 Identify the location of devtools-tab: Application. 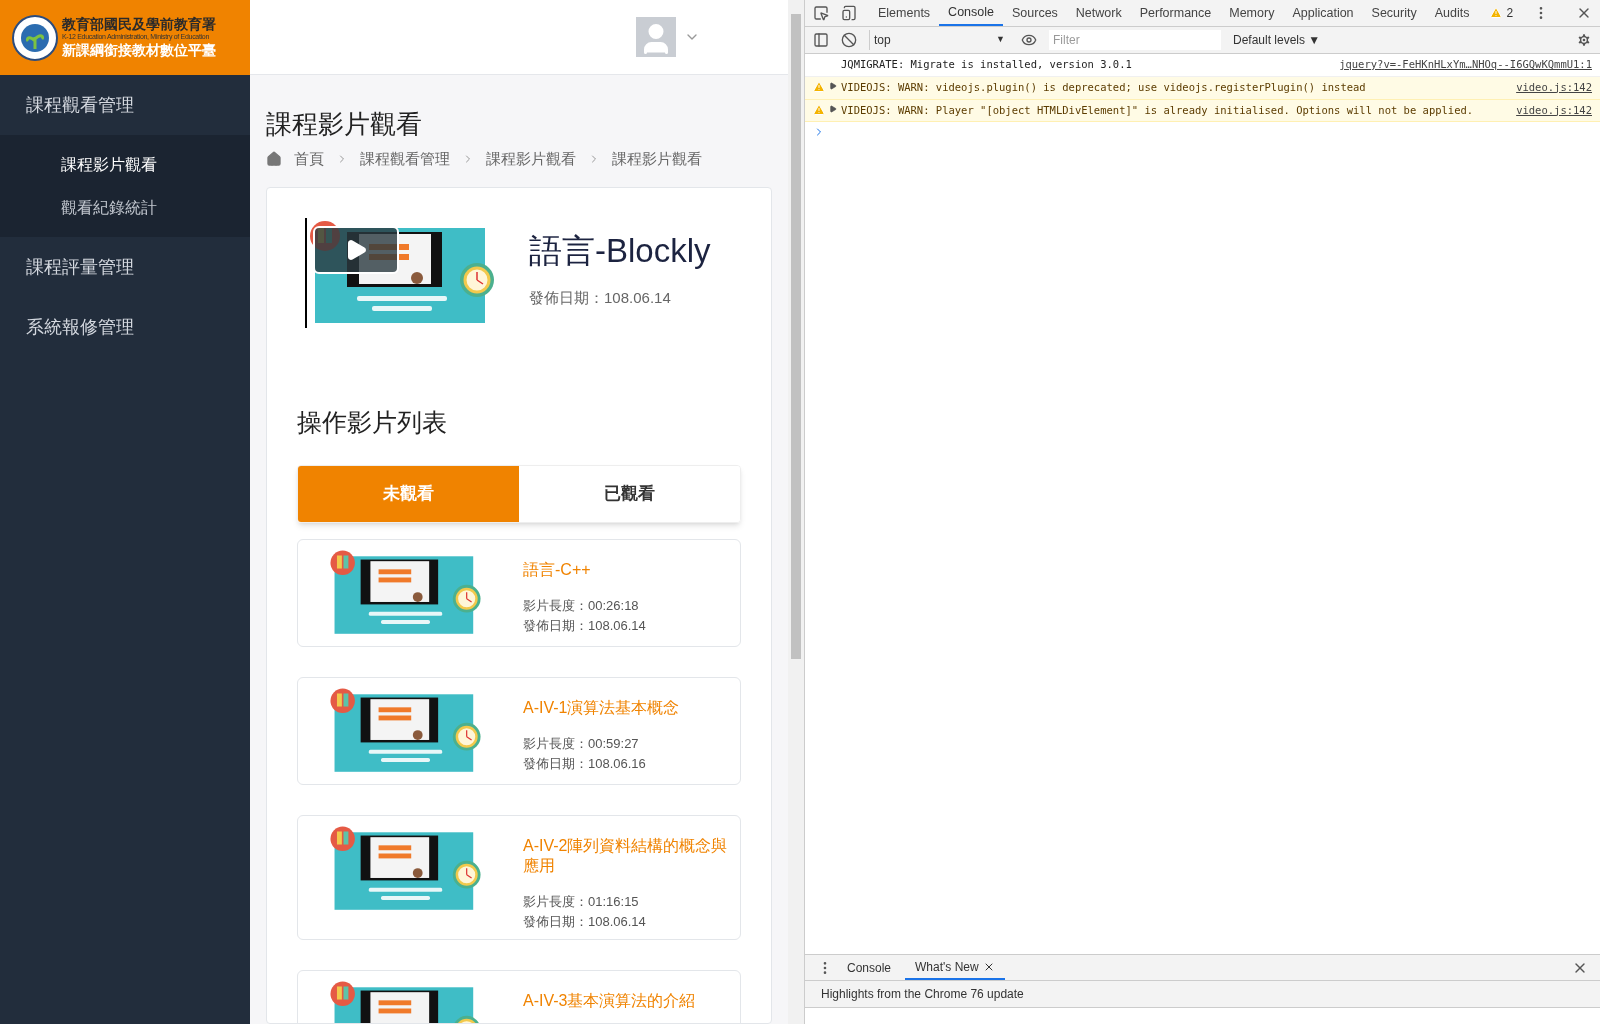
(1323, 13).